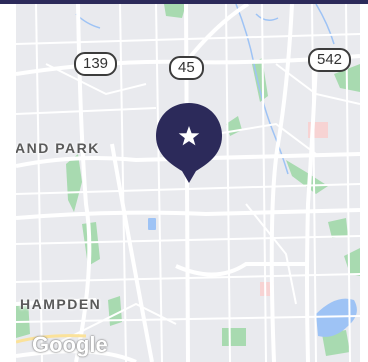 Image resolution: width=368 pixels, height=362 pixels. What do you see at coordinates (61, 304) in the screenshot?
I see `place-label-hampden: HAMPDEN` at bounding box center [61, 304].